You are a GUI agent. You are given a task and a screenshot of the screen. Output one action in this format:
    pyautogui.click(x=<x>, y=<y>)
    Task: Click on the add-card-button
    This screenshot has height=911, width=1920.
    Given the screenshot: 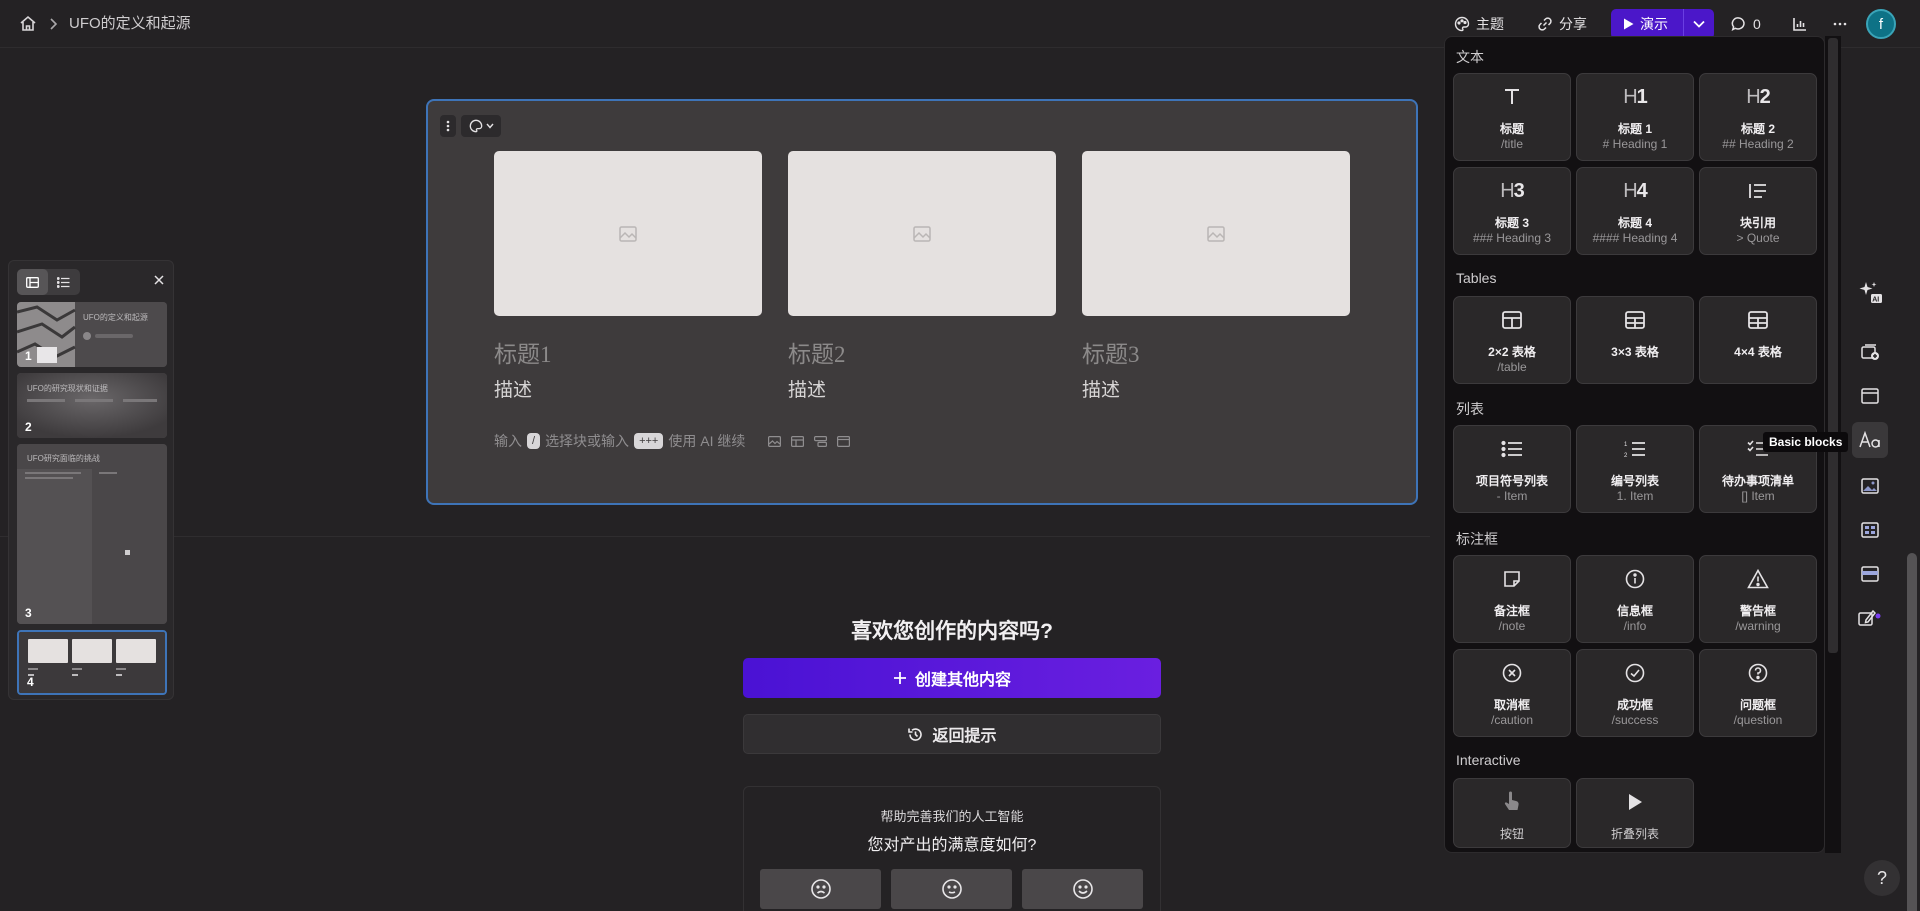 What is the action you would take?
    pyautogui.click(x=1870, y=352)
    